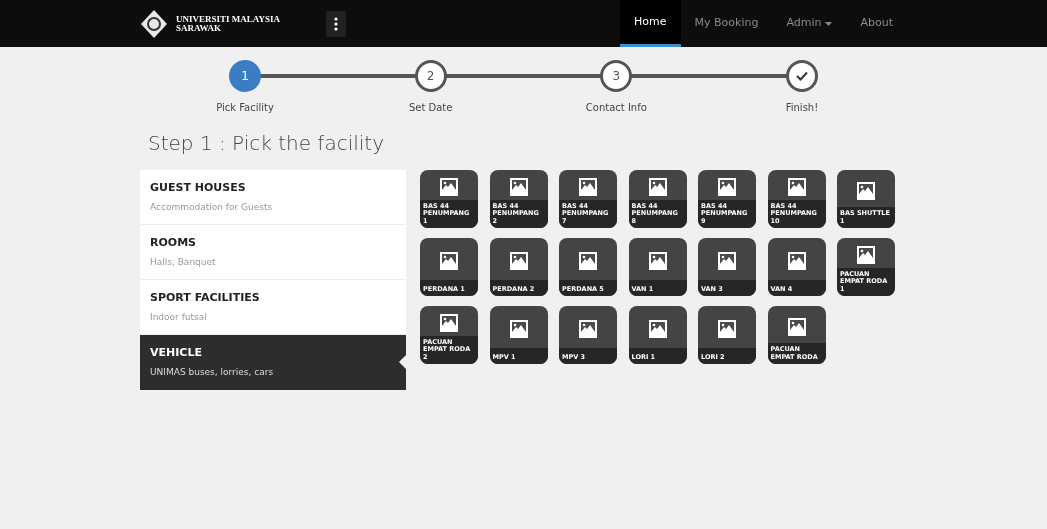 The height and width of the screenshot is (529, 1047). Describe the element at coordinates (273, 197) in the screenshot. I see `category-item: GUEST HOUSES Accommodation for Guests` at that location.